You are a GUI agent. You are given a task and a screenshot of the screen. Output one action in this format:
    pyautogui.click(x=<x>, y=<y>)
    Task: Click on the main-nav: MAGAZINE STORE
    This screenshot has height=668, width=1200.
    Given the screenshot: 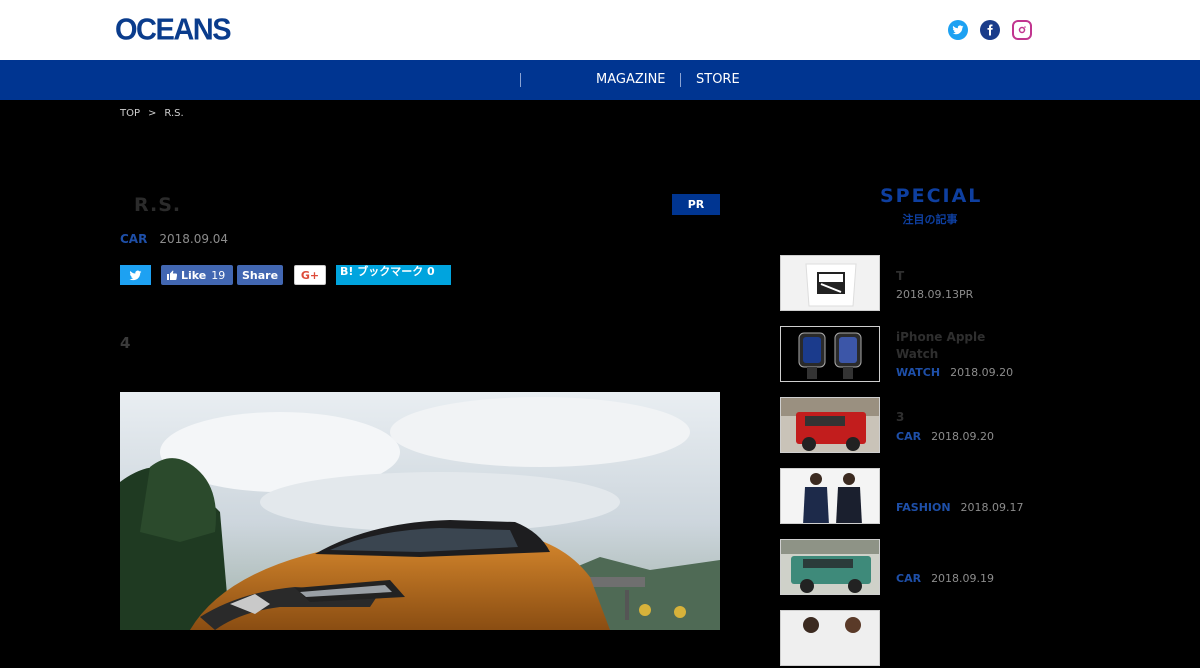 What is the action you would take?
    pyautogui.click(x=600, y=80)
    